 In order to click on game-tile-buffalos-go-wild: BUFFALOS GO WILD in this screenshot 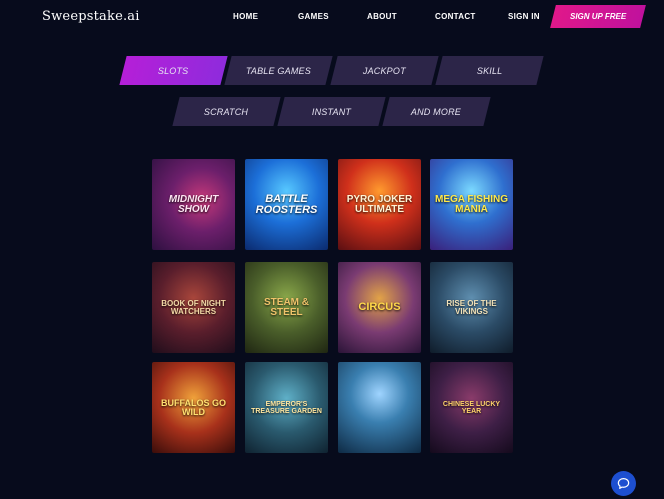, I will do `click(193, 407)`.